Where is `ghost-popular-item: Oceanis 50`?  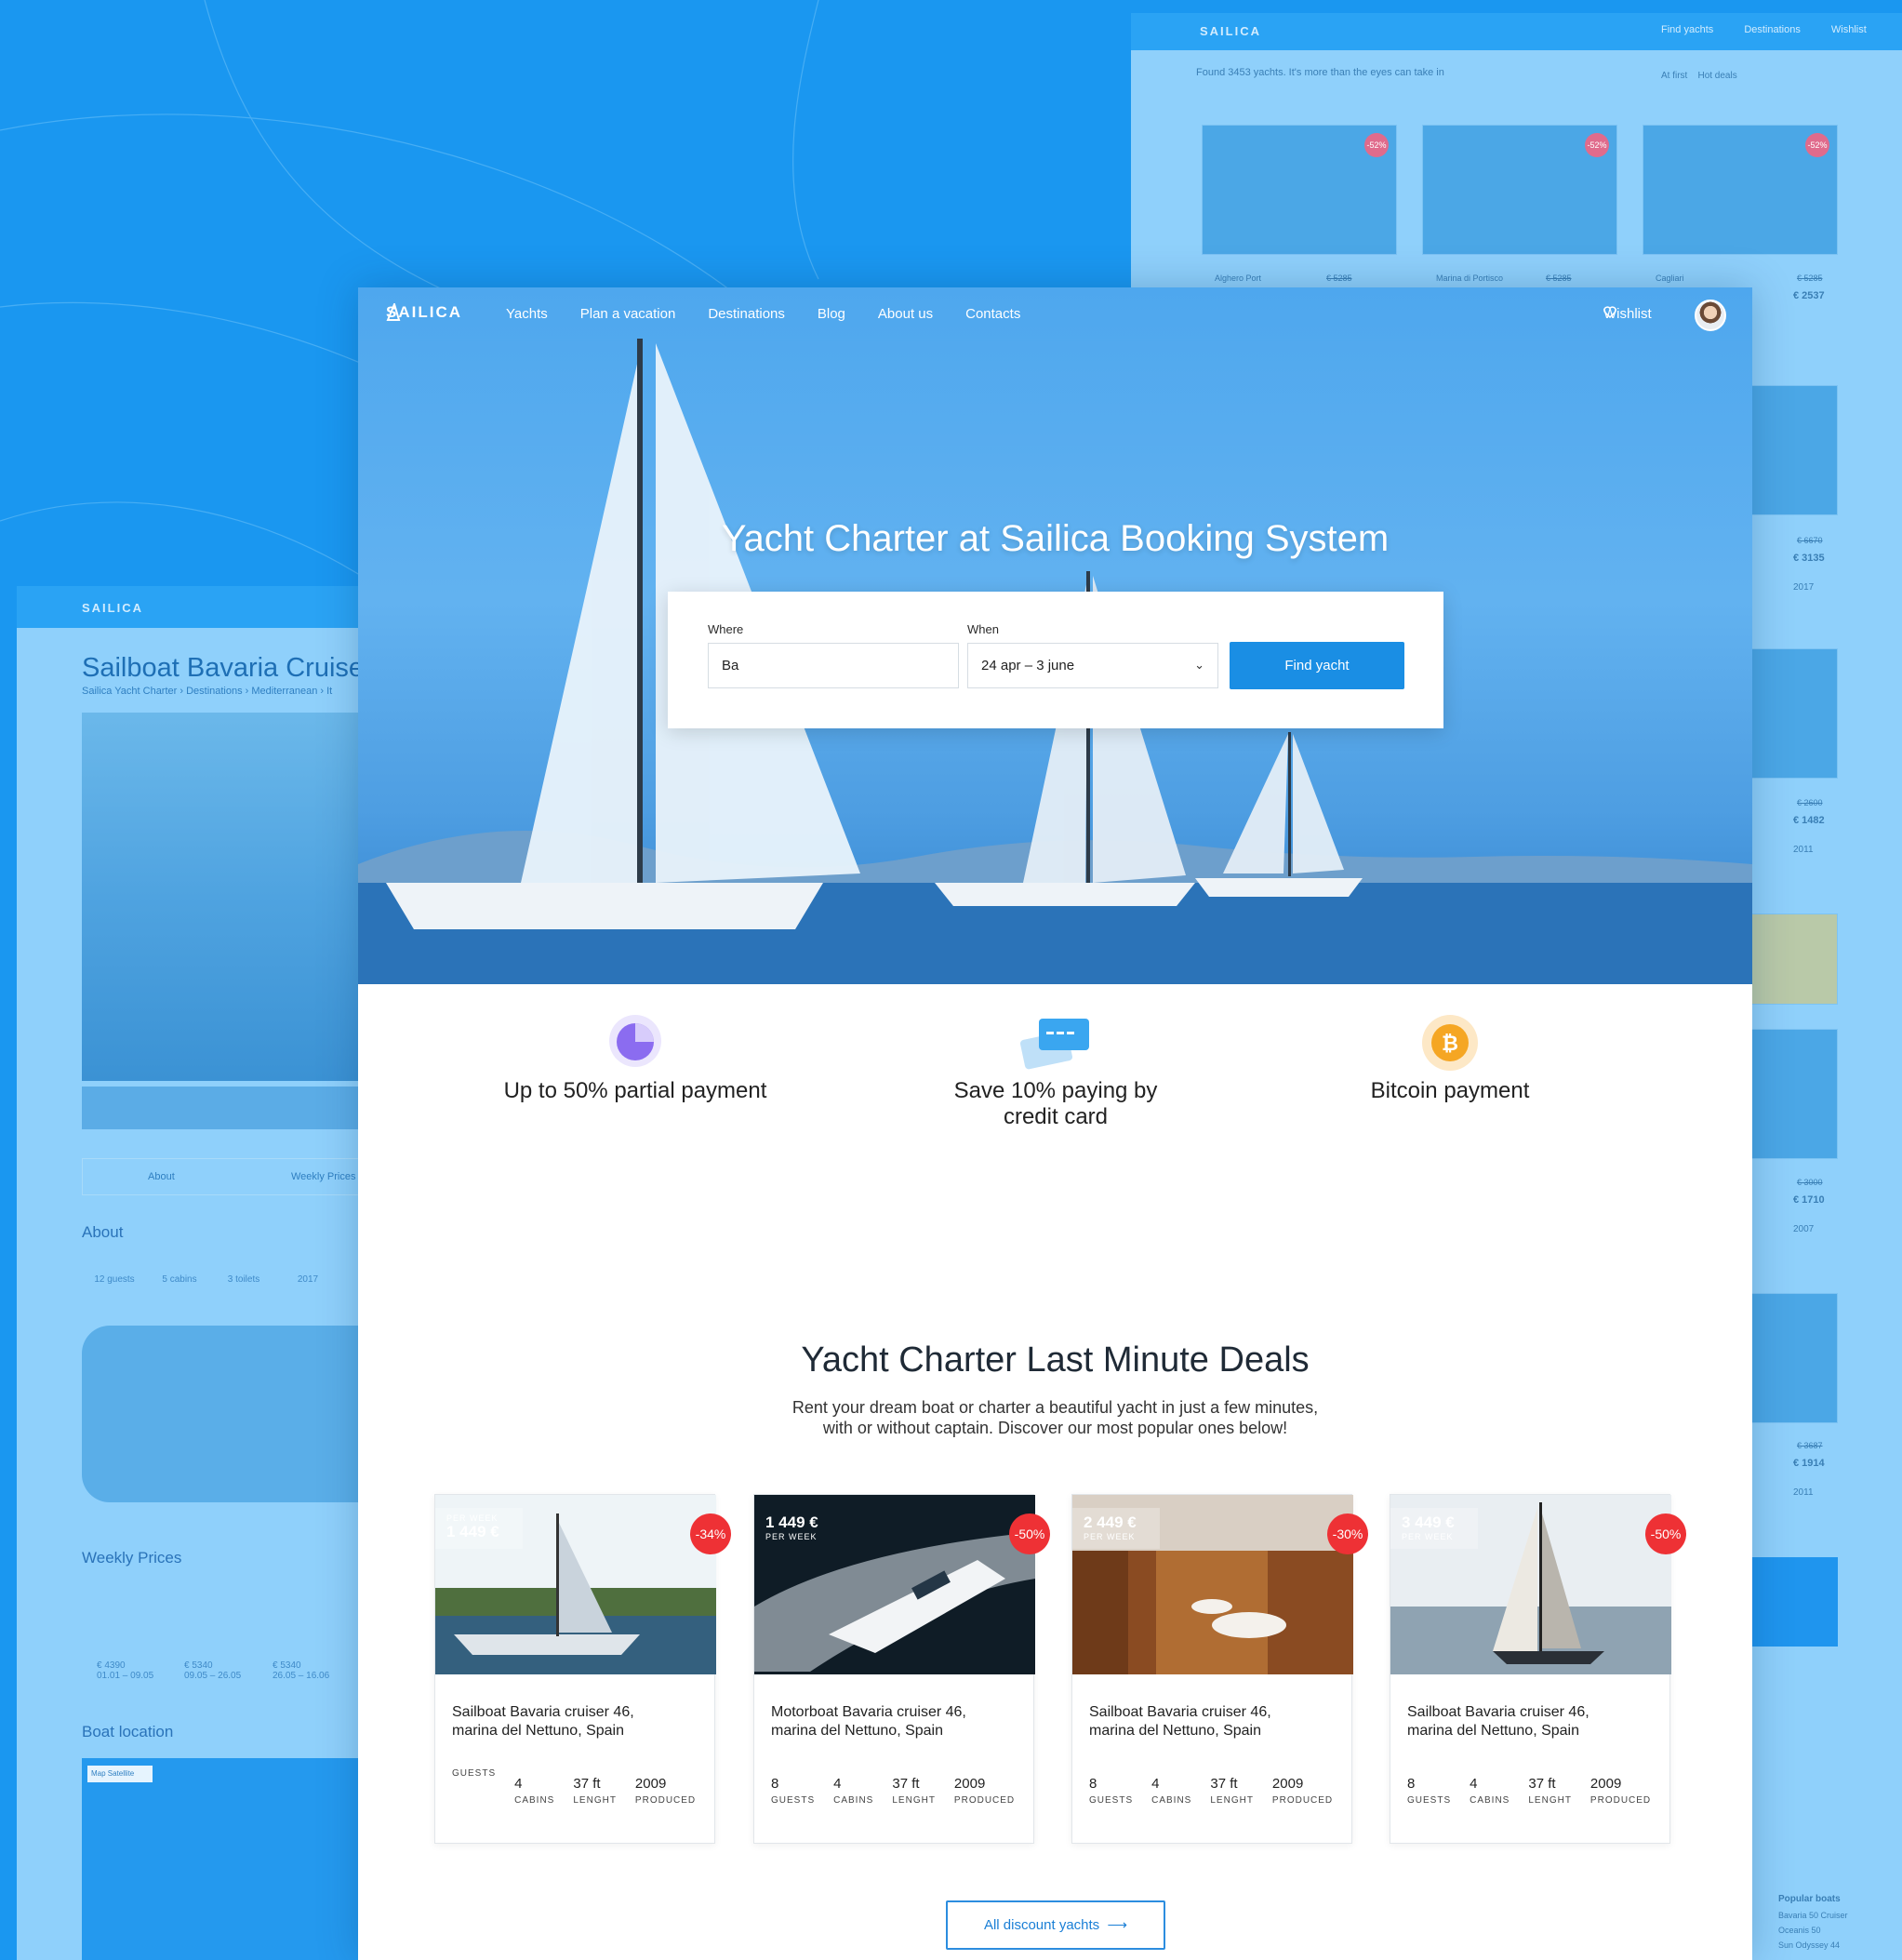
ghost-popular-item: Oceanis 50 is located at coordinates (1799, 1930).